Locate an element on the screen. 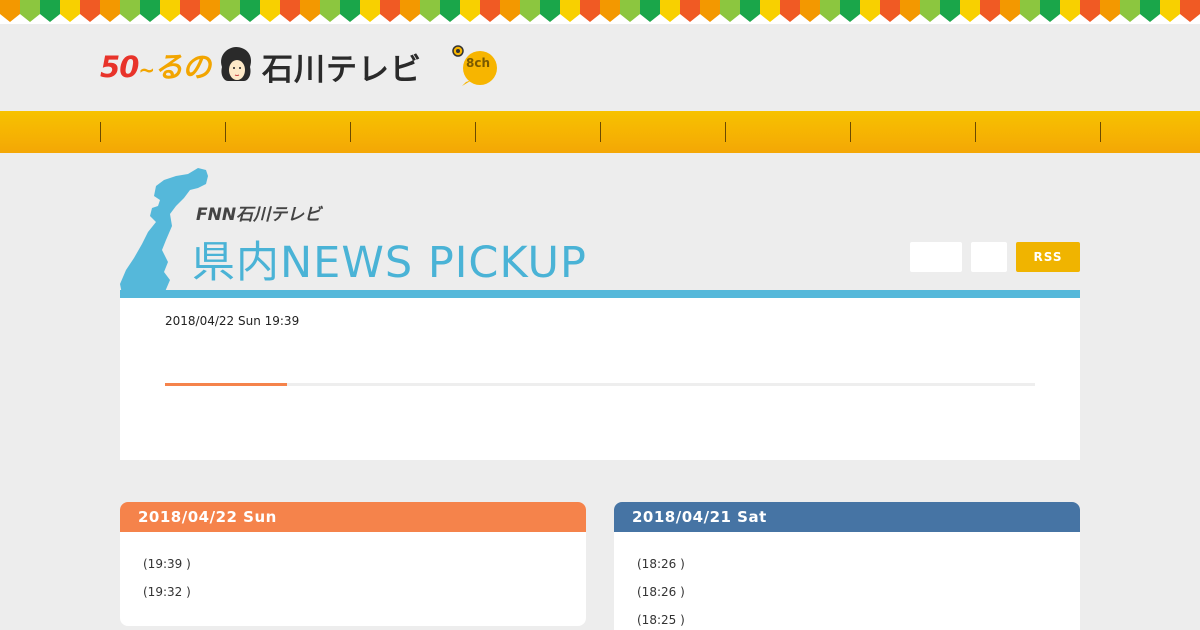 Image resolution: width=1200 pixels, height=630 pixels. global-nav is located at coordinates (600, 132).